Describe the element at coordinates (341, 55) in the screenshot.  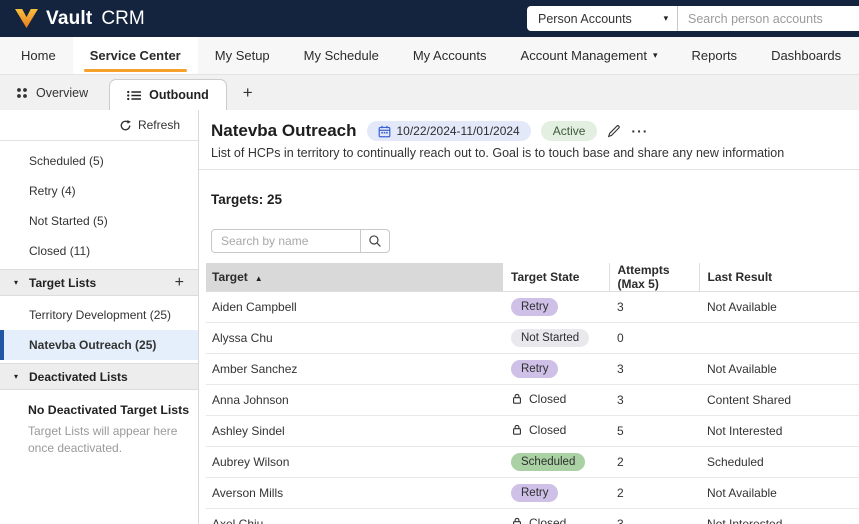
I see `nav-item-my-schedule: My Schedule` at that location.